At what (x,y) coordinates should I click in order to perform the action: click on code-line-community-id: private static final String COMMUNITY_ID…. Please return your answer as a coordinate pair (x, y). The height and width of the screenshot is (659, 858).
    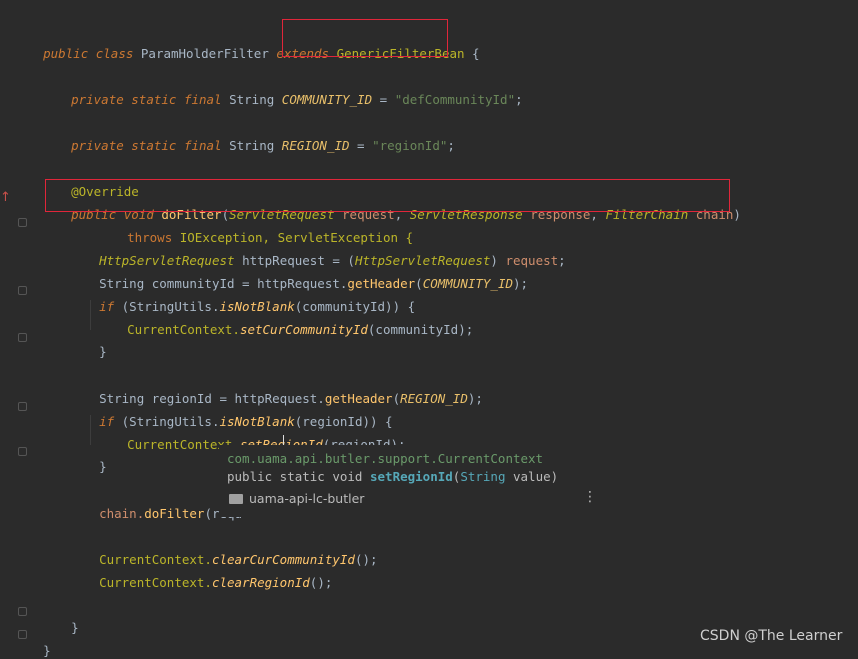
    Looking at the image, I should click on (289, 91).